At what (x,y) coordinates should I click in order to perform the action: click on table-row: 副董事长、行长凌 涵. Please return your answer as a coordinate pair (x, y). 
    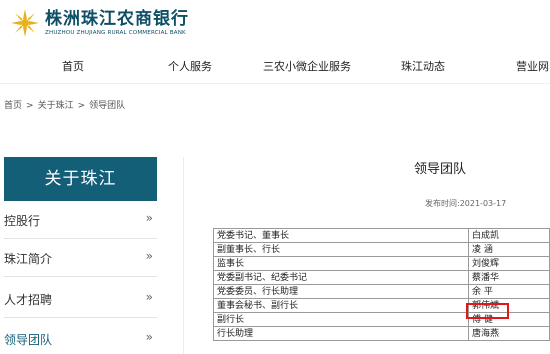
    Looking at the image, I should click on (381, 249).